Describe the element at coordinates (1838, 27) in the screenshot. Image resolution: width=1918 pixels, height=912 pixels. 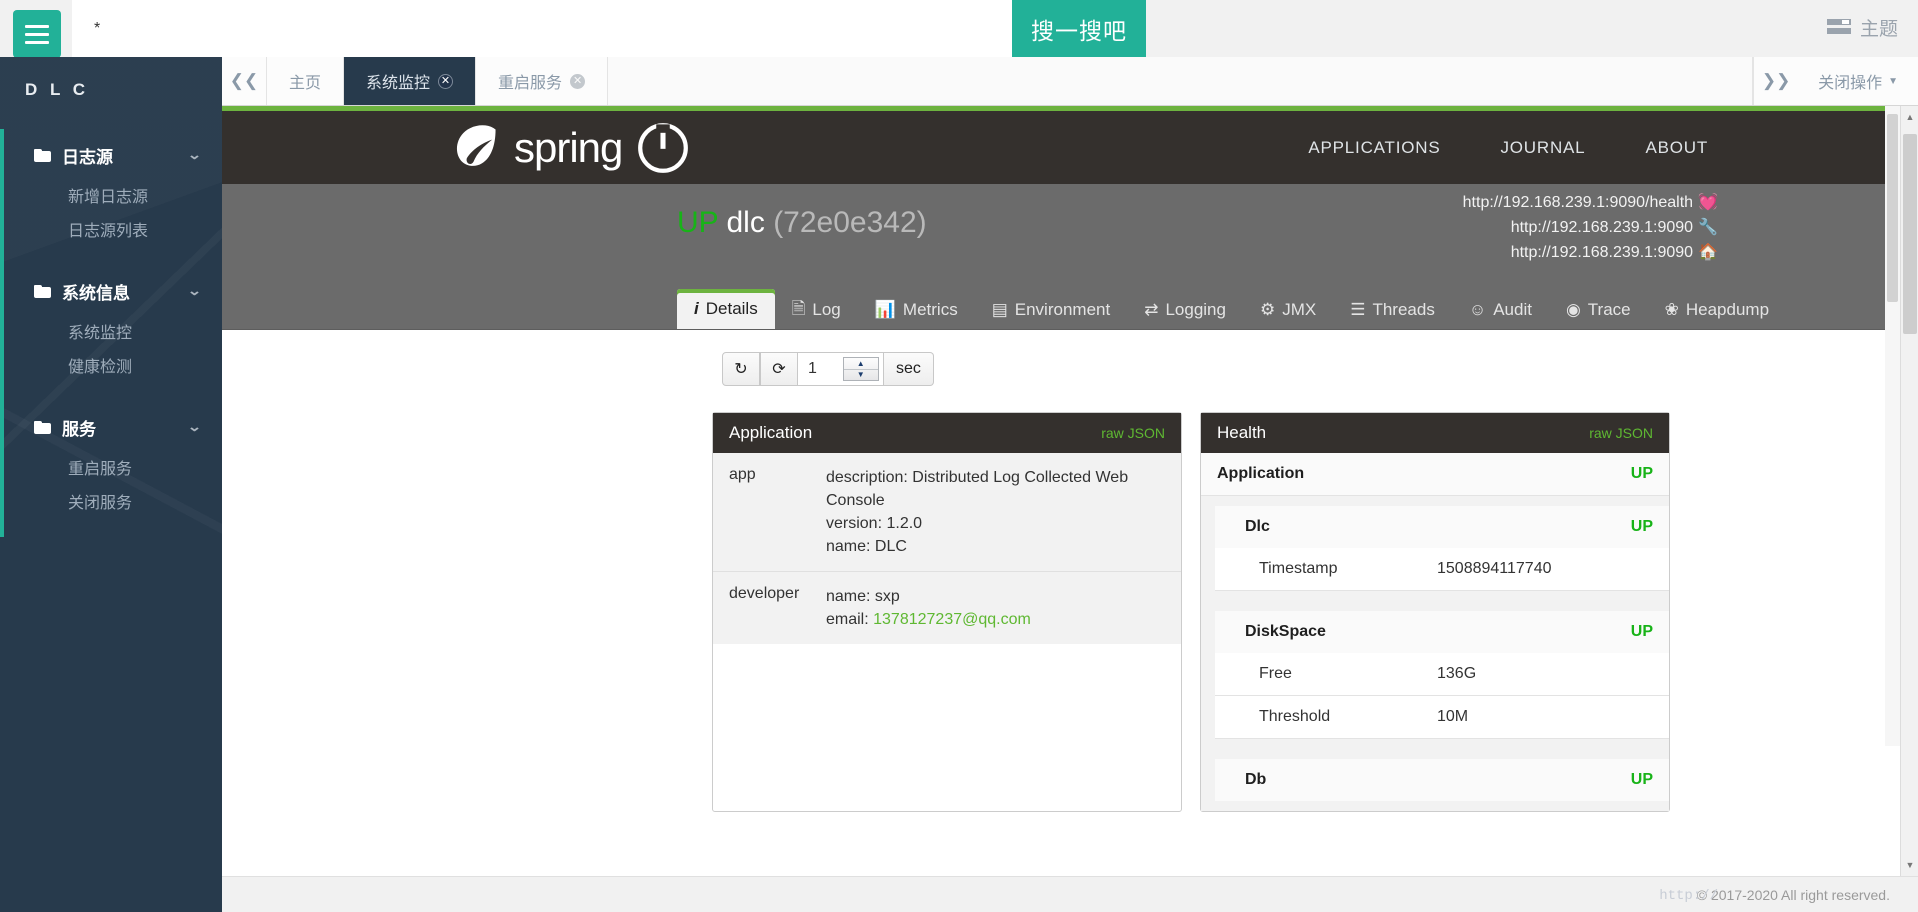
I see `theme-list-icon` at that location.